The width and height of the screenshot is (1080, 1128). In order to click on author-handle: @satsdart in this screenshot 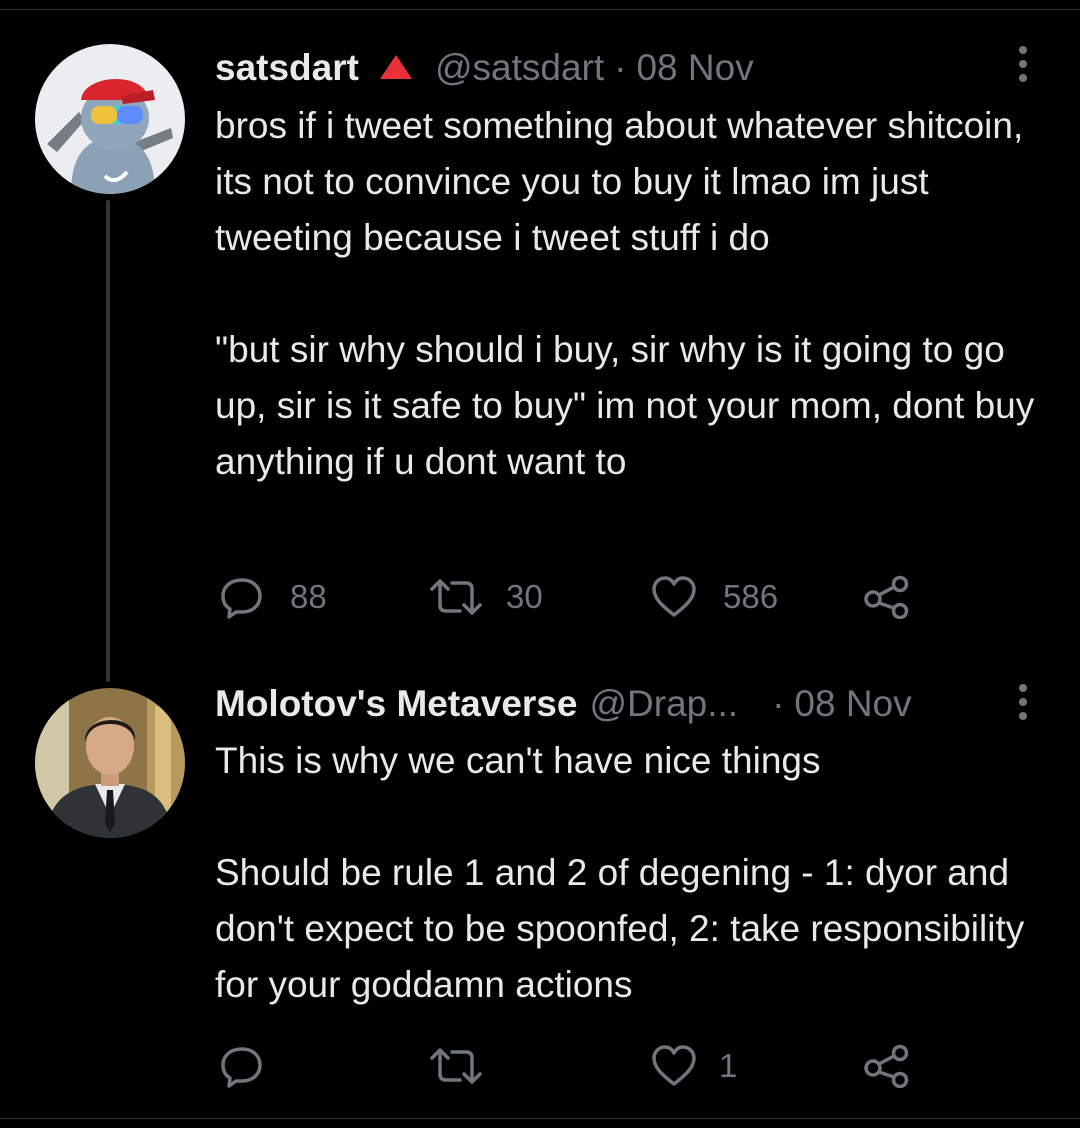, I will do `click(519, 68)`.